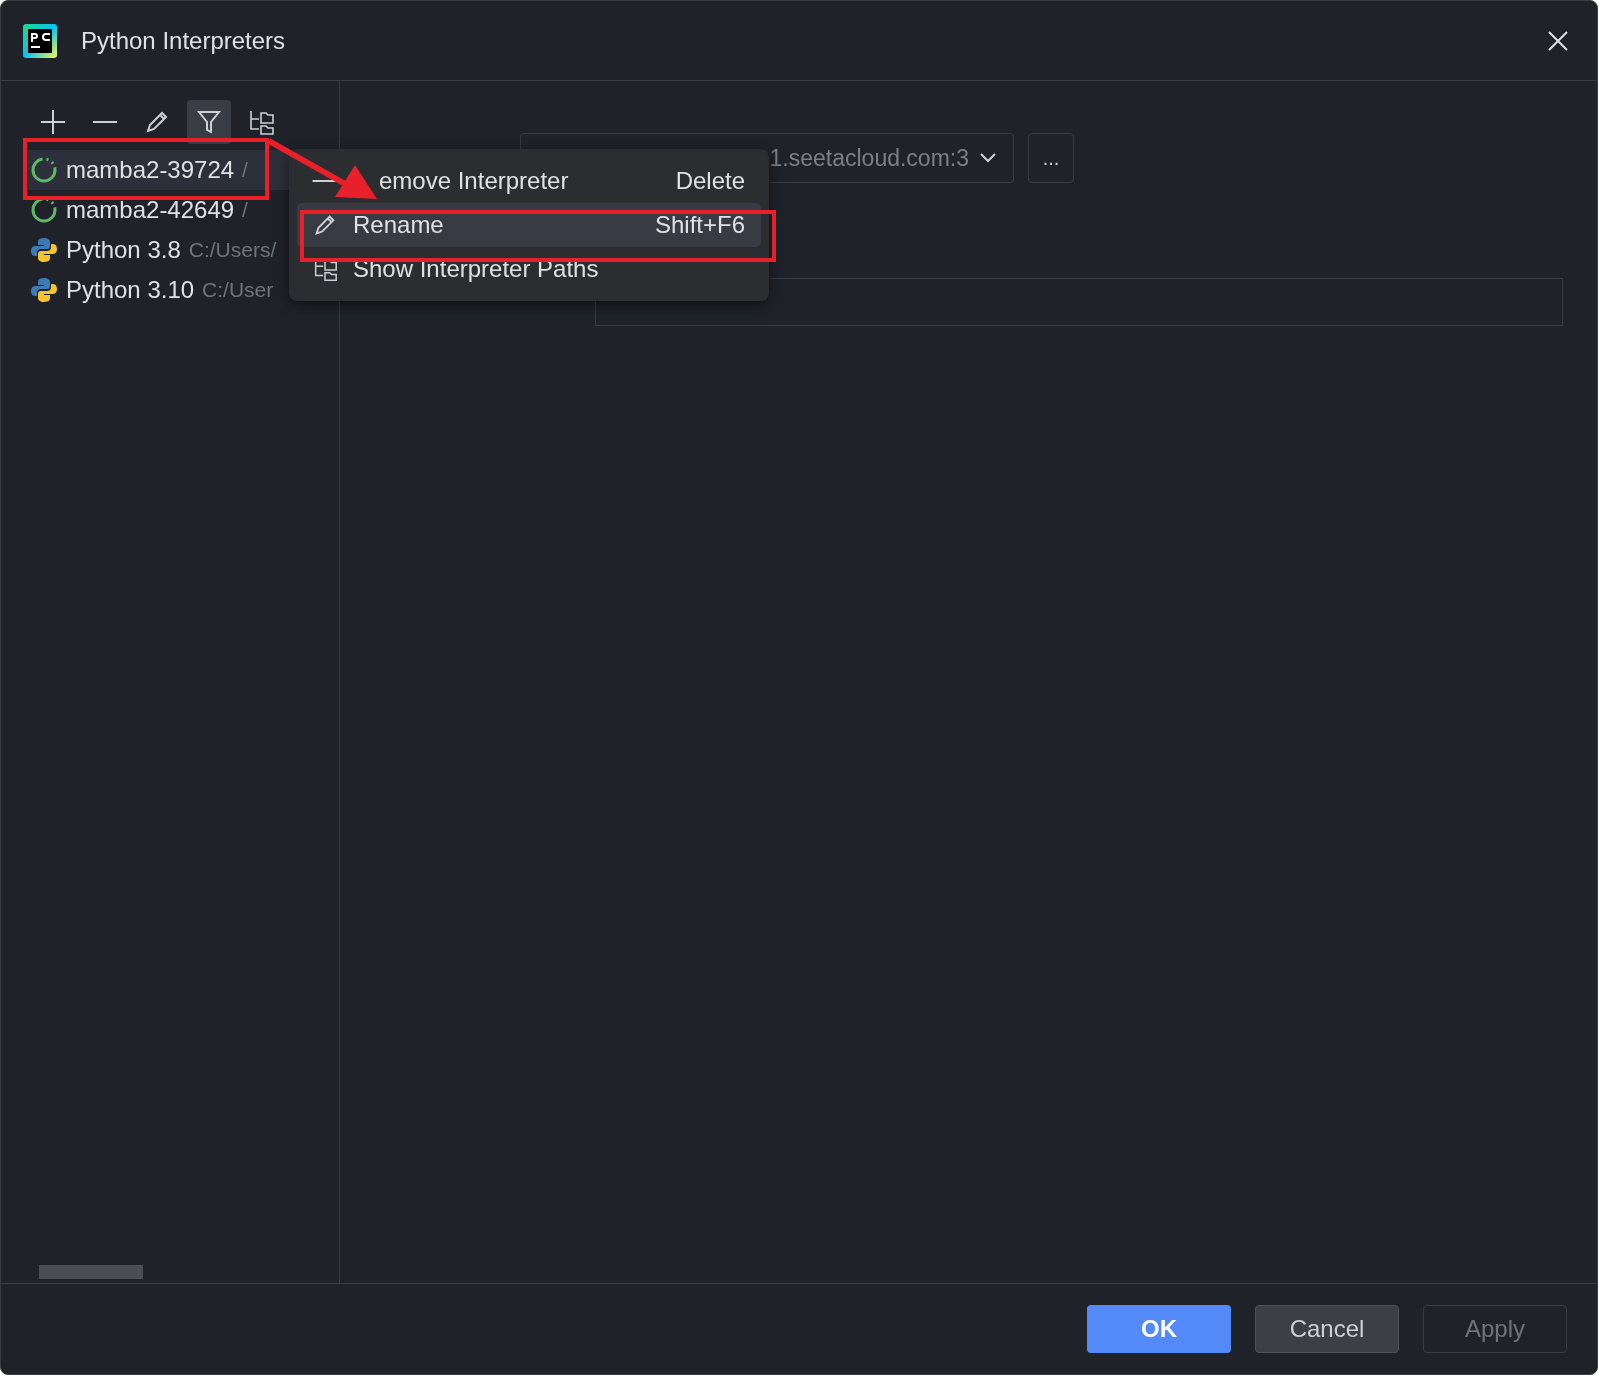  I want to click on window-title: Python Interpreters, so click(183, 40).